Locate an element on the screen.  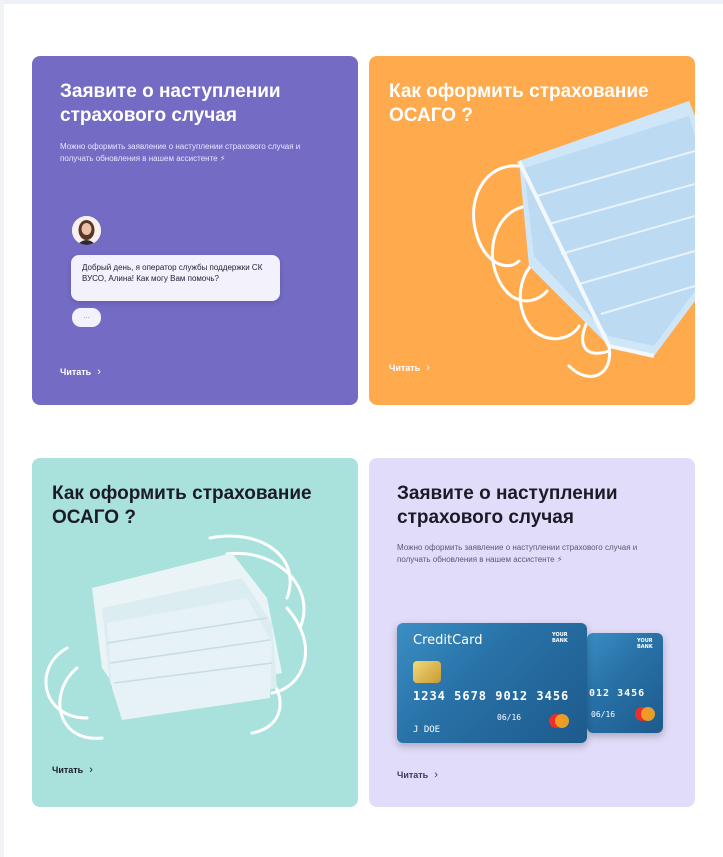
chip-icon is located at coordinates (427, 672).